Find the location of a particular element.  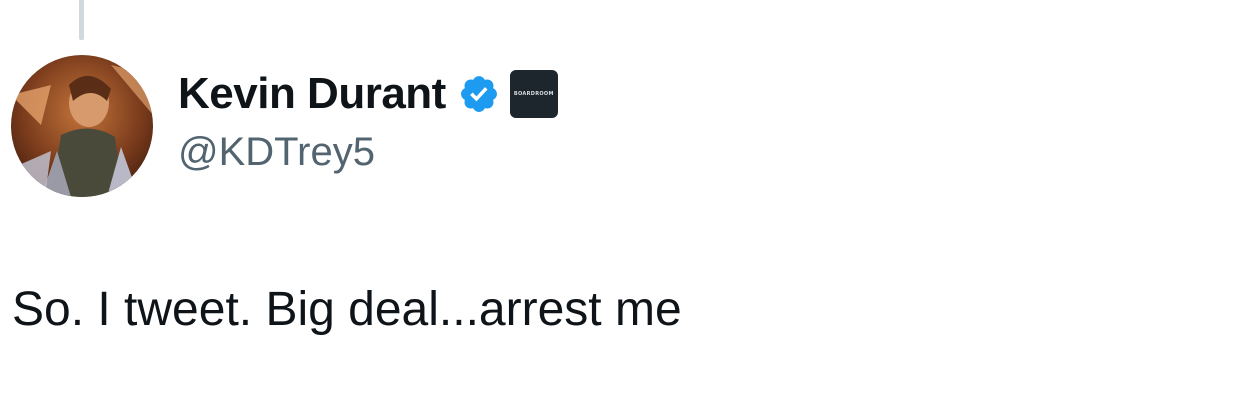

display-name: Kevin Durant is located at coordinates (312, 94).